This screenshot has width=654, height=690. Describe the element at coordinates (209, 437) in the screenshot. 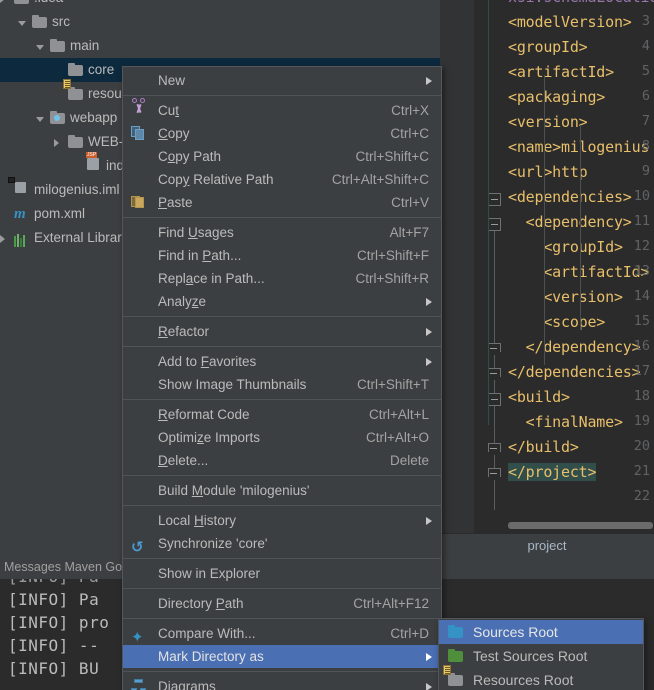

I see `menu-item-label: Optimize Imports` at that location.